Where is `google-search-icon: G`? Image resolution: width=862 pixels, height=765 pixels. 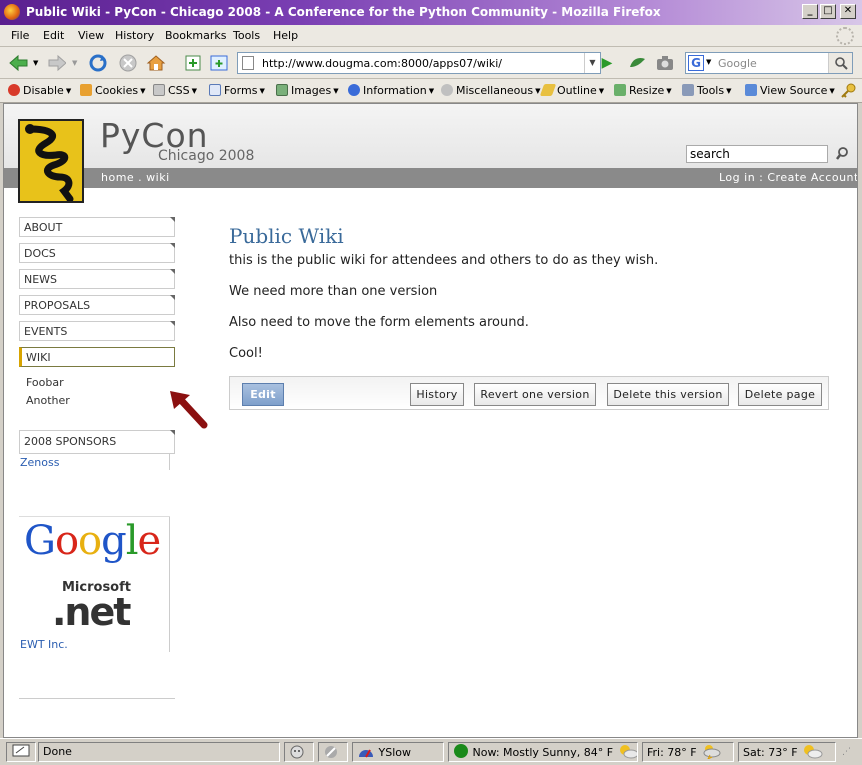 google-search-icon: G is located at coordinates (696, 63).